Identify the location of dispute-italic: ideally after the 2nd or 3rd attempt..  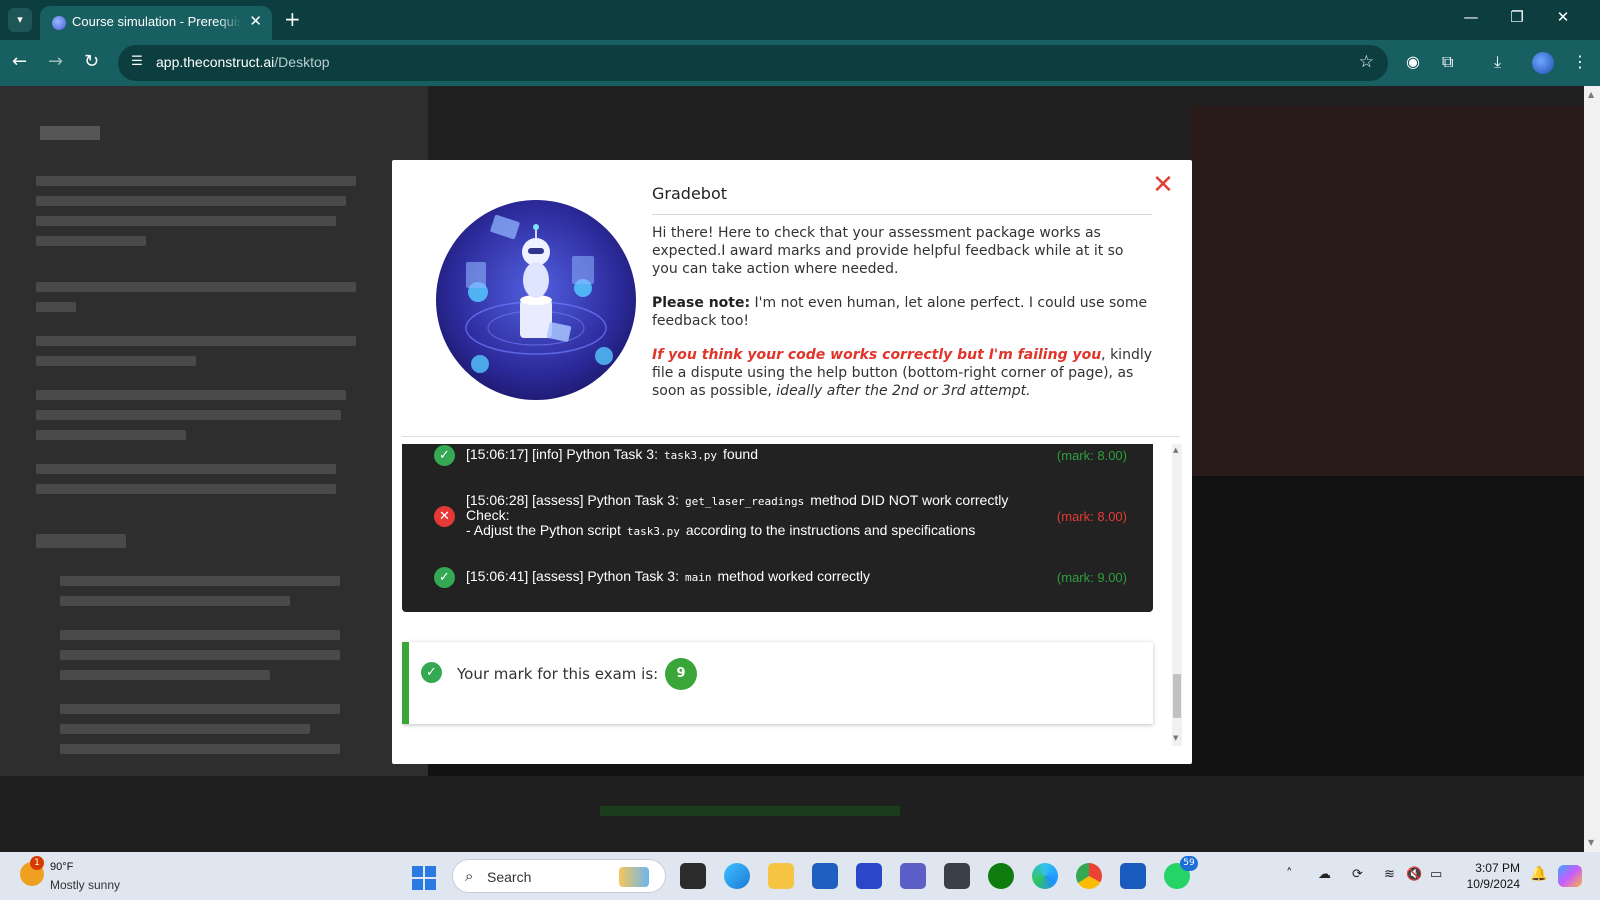
(903, 391).